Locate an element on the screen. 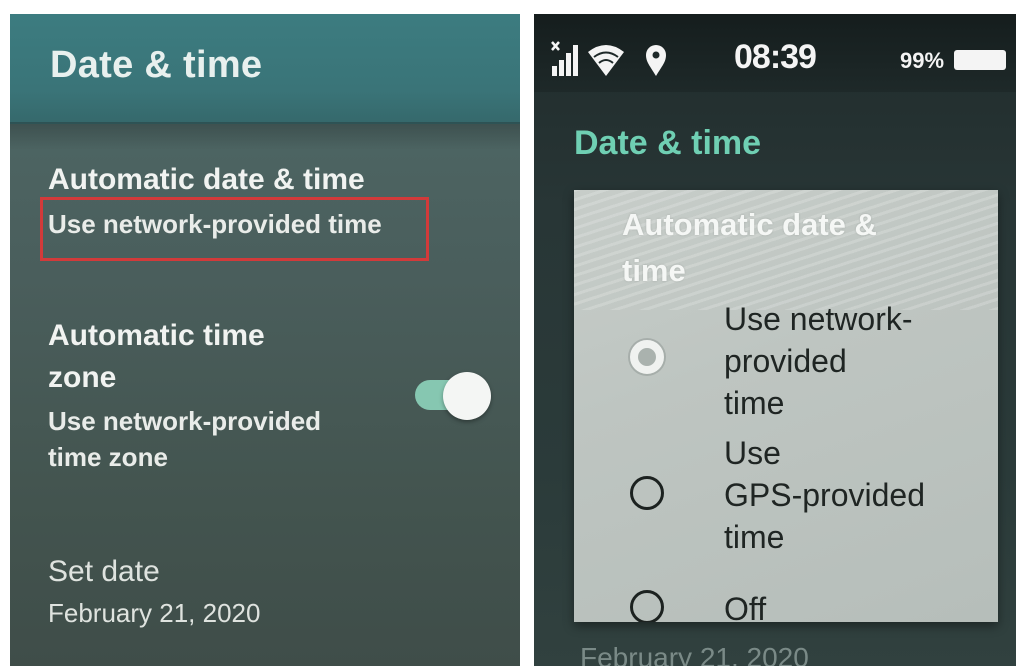 The width and height of the screenshot is (1016, 666). wifi-icon is located at coordinates (606, 60).